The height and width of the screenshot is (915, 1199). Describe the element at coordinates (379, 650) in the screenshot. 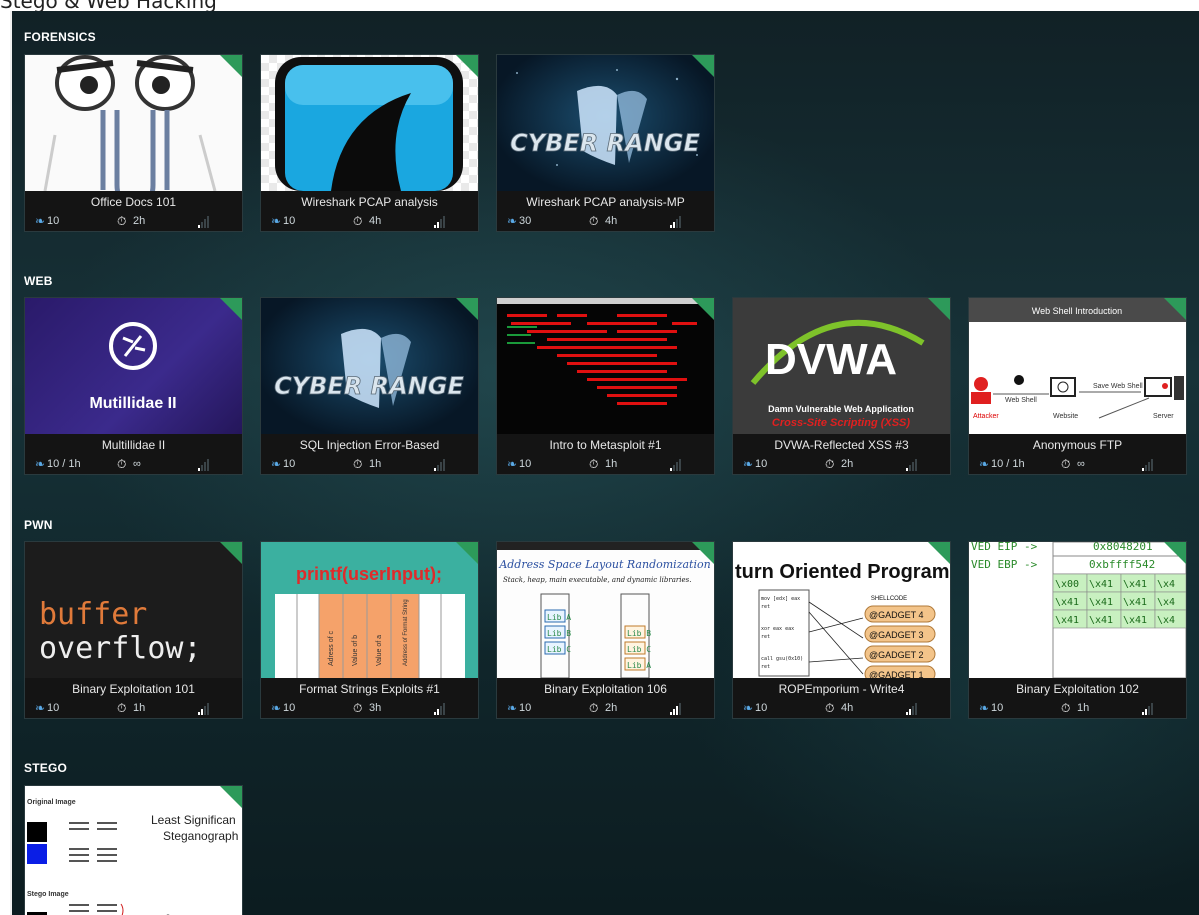

I see `label-value-of-a: Value of a` at that location.